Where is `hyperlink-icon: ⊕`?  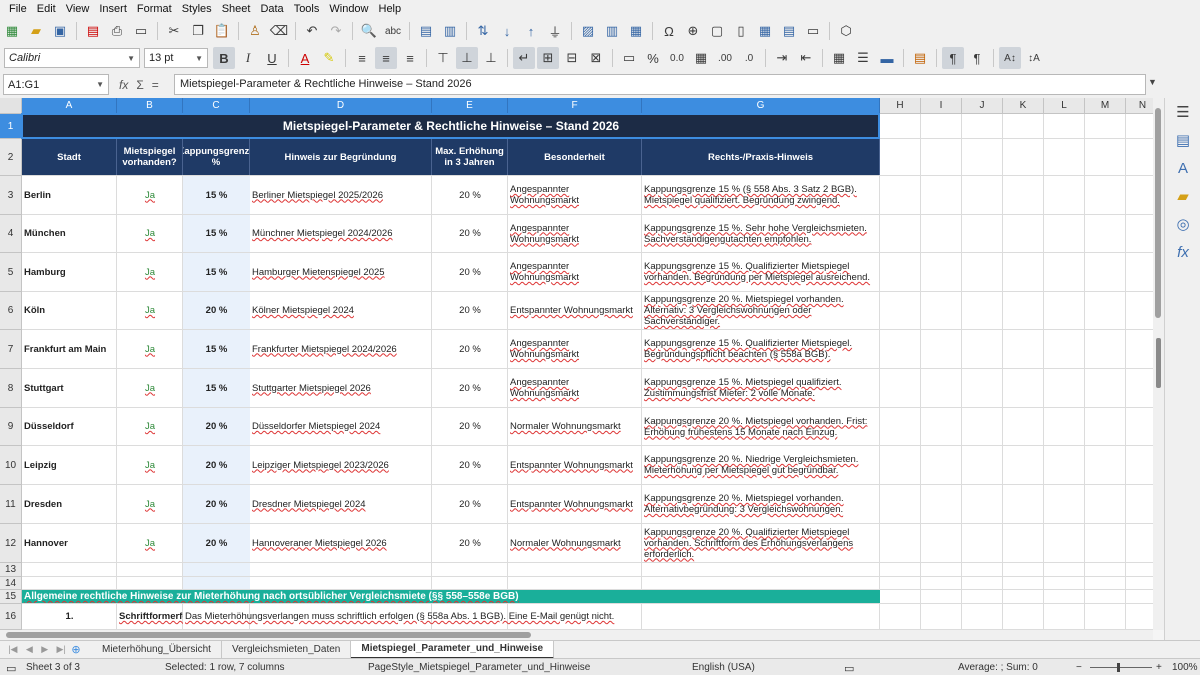 hyperlink-icon: ⊕ is located at coordinates (693, 31).